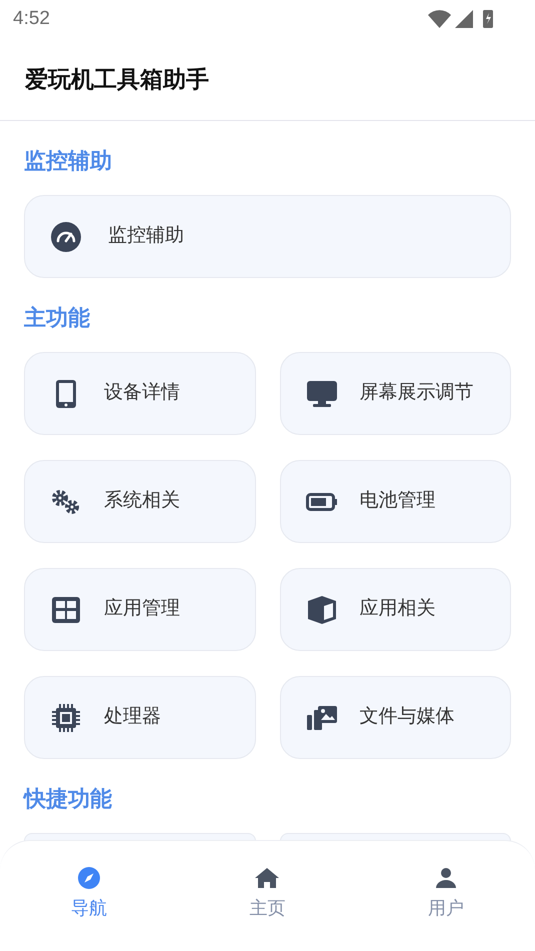  What do you see at coordinates (445, 878) in the screenshot?
I see `user-icon` at bounding box center [445, 878].